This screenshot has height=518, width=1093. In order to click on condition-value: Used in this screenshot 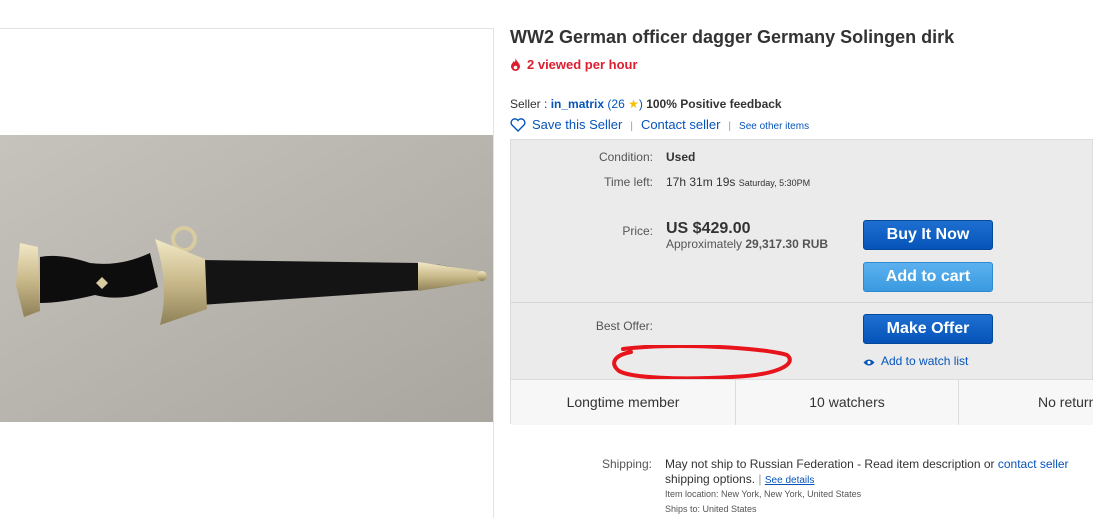, I will do `click(681, 157)`.